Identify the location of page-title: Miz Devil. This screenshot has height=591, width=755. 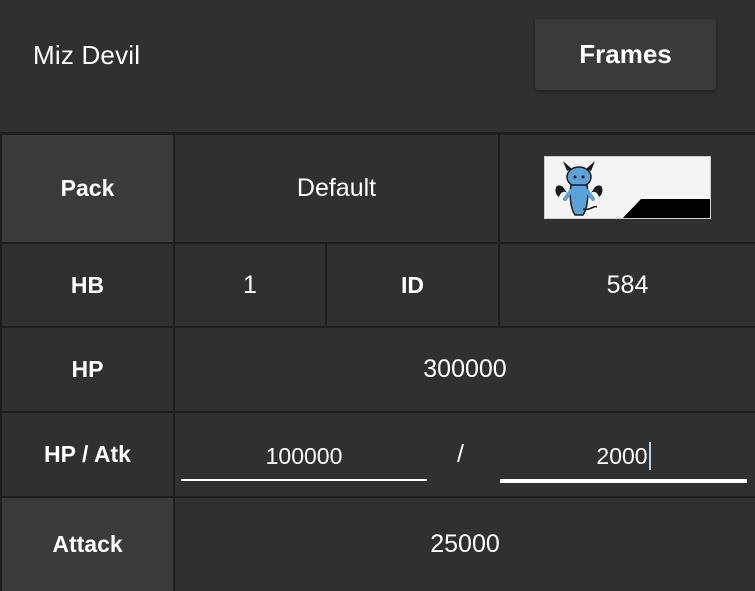
(87, 55).